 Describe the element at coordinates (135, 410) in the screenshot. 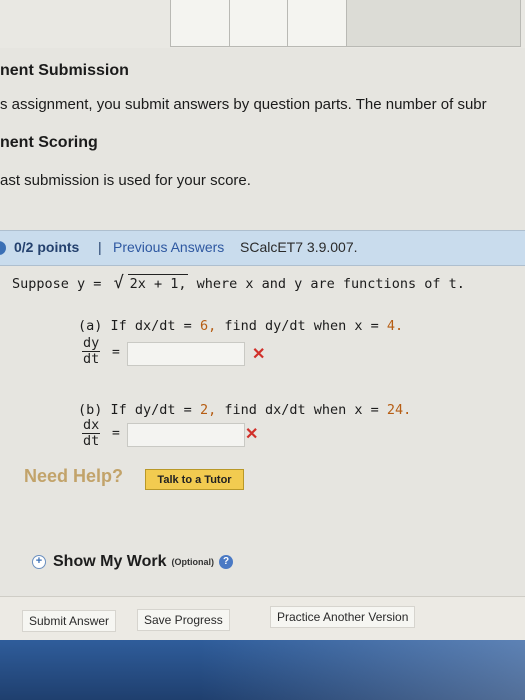

I see `part-b-label: (b) If dy/dt =` at that location.